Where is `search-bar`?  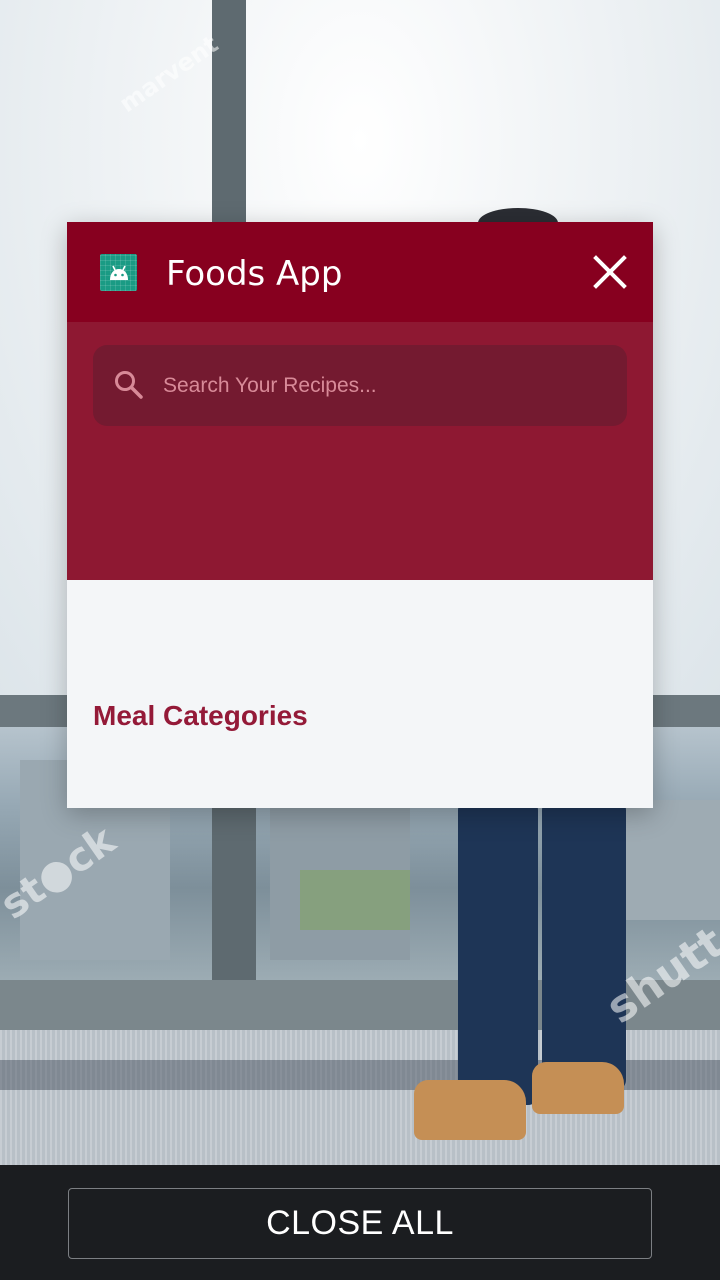 search-bar is located at coordinates (360, 385).